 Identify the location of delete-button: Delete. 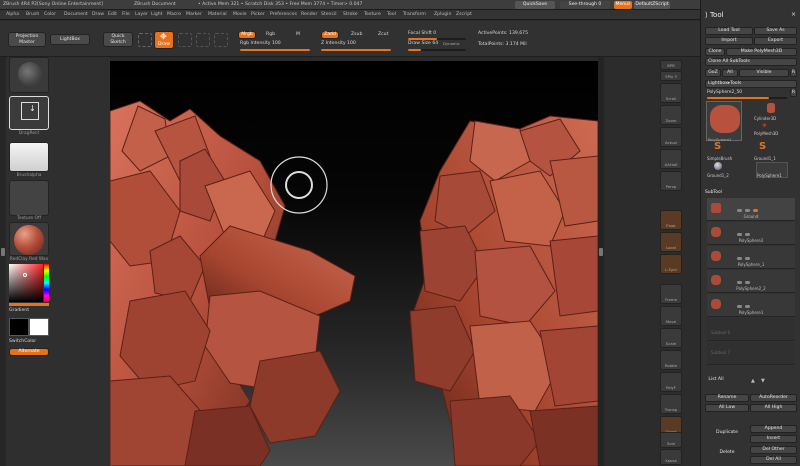
(727, 454).